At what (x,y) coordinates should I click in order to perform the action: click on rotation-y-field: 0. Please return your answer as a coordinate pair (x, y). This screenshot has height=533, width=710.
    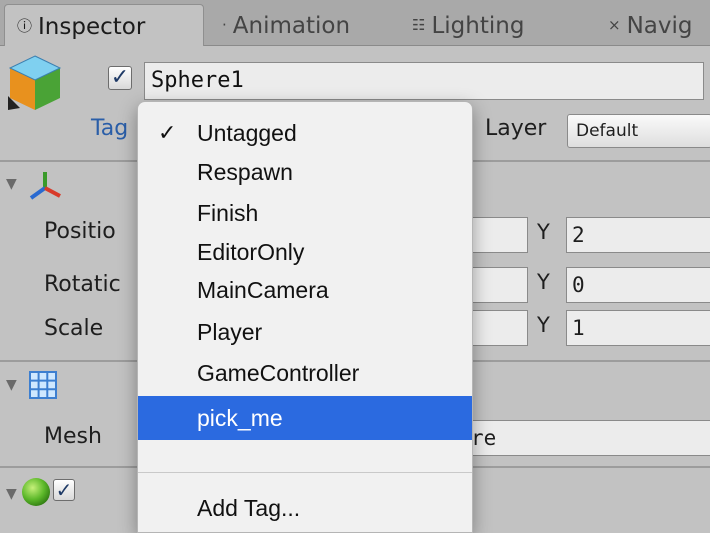
    Looking at the image, I should click on (638, 285).